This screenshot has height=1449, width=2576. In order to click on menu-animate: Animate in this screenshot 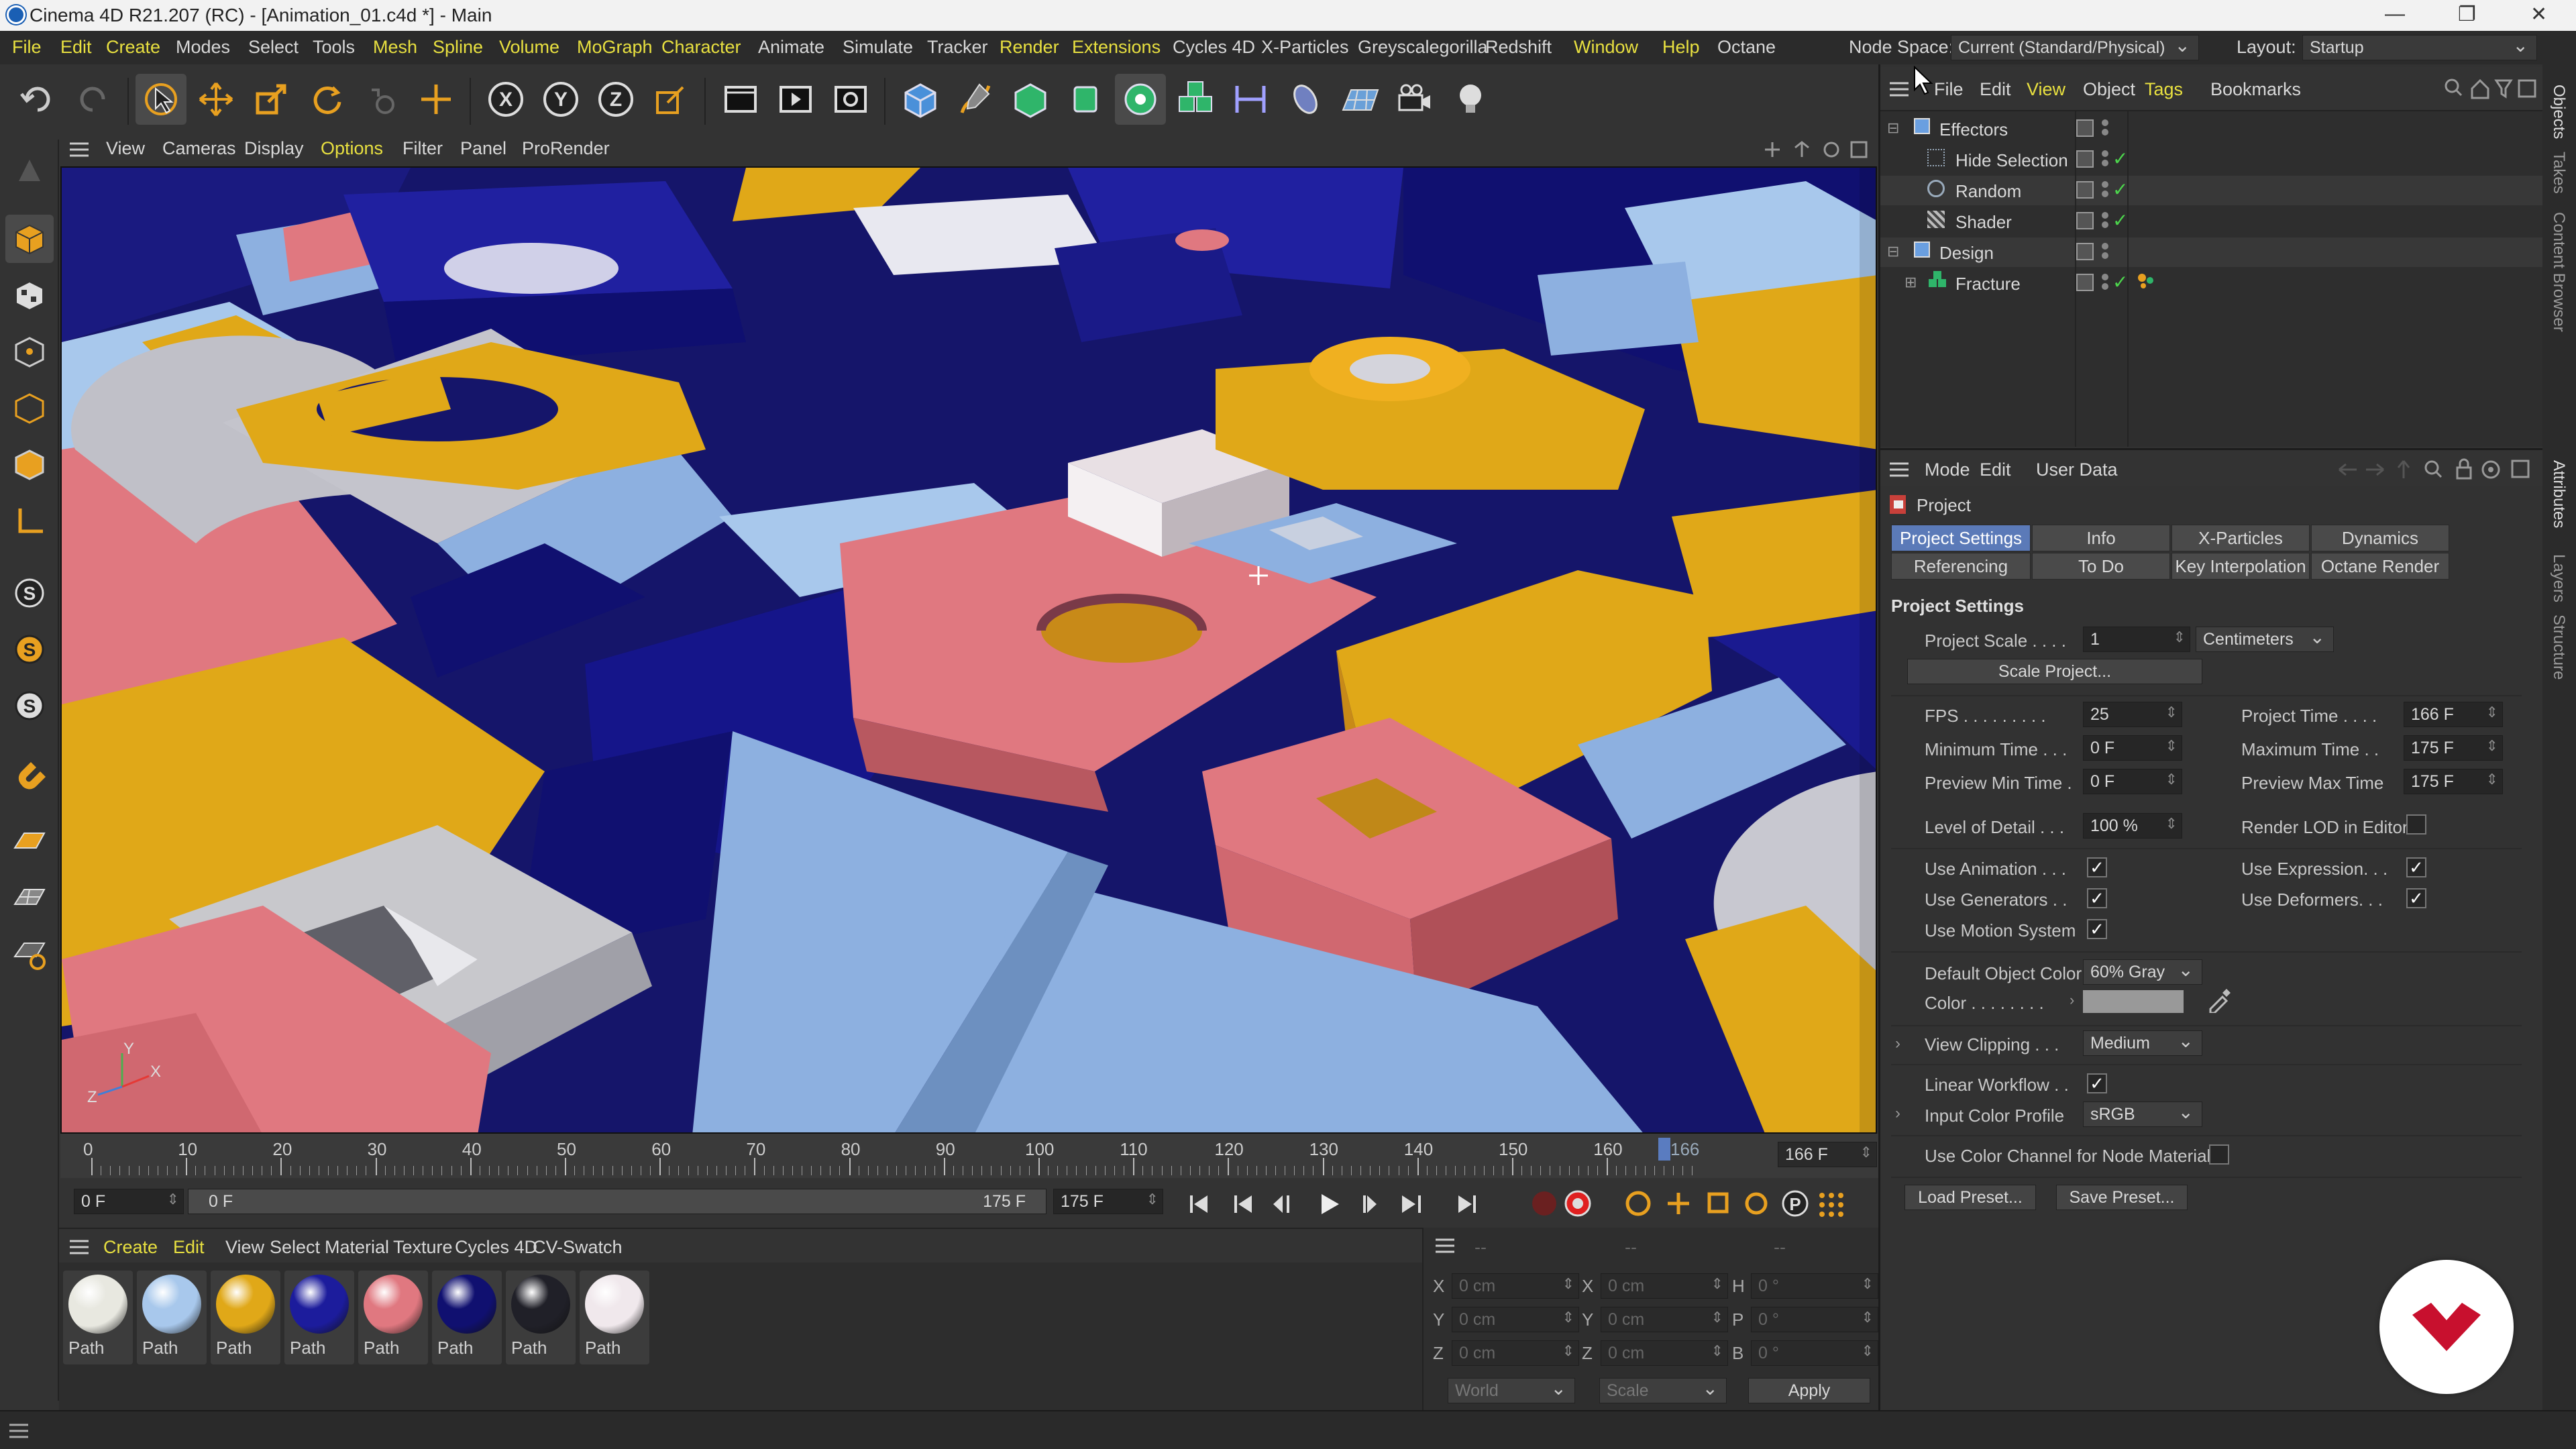, I will do `click(791, 47)`.